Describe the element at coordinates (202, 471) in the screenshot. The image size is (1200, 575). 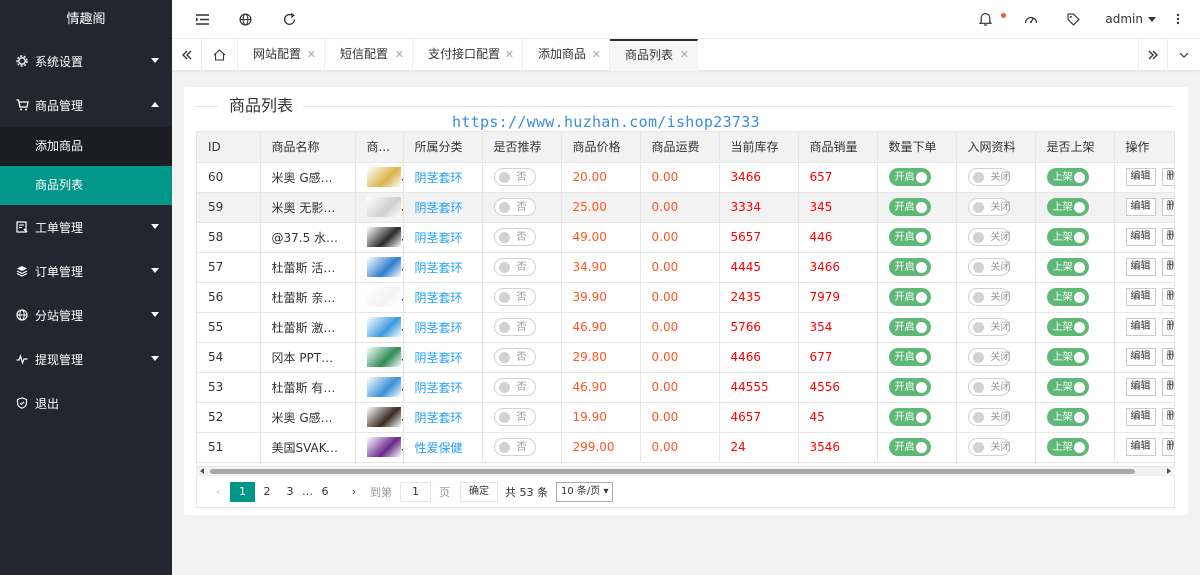
I see `scroll-left-arrow-icon` at that location.